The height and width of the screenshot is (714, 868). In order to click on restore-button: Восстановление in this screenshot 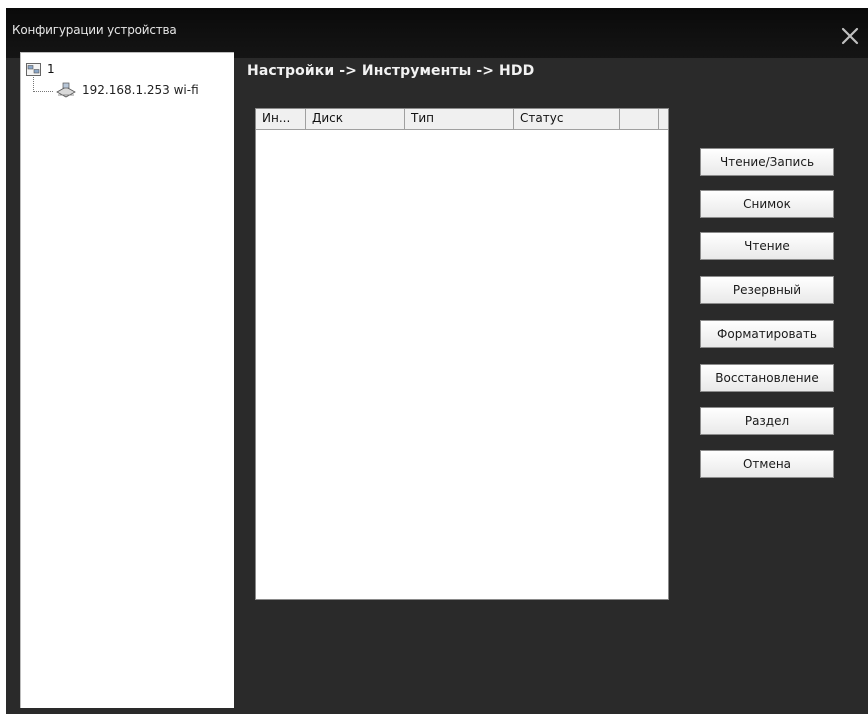, I will do `click(767, 378)`.